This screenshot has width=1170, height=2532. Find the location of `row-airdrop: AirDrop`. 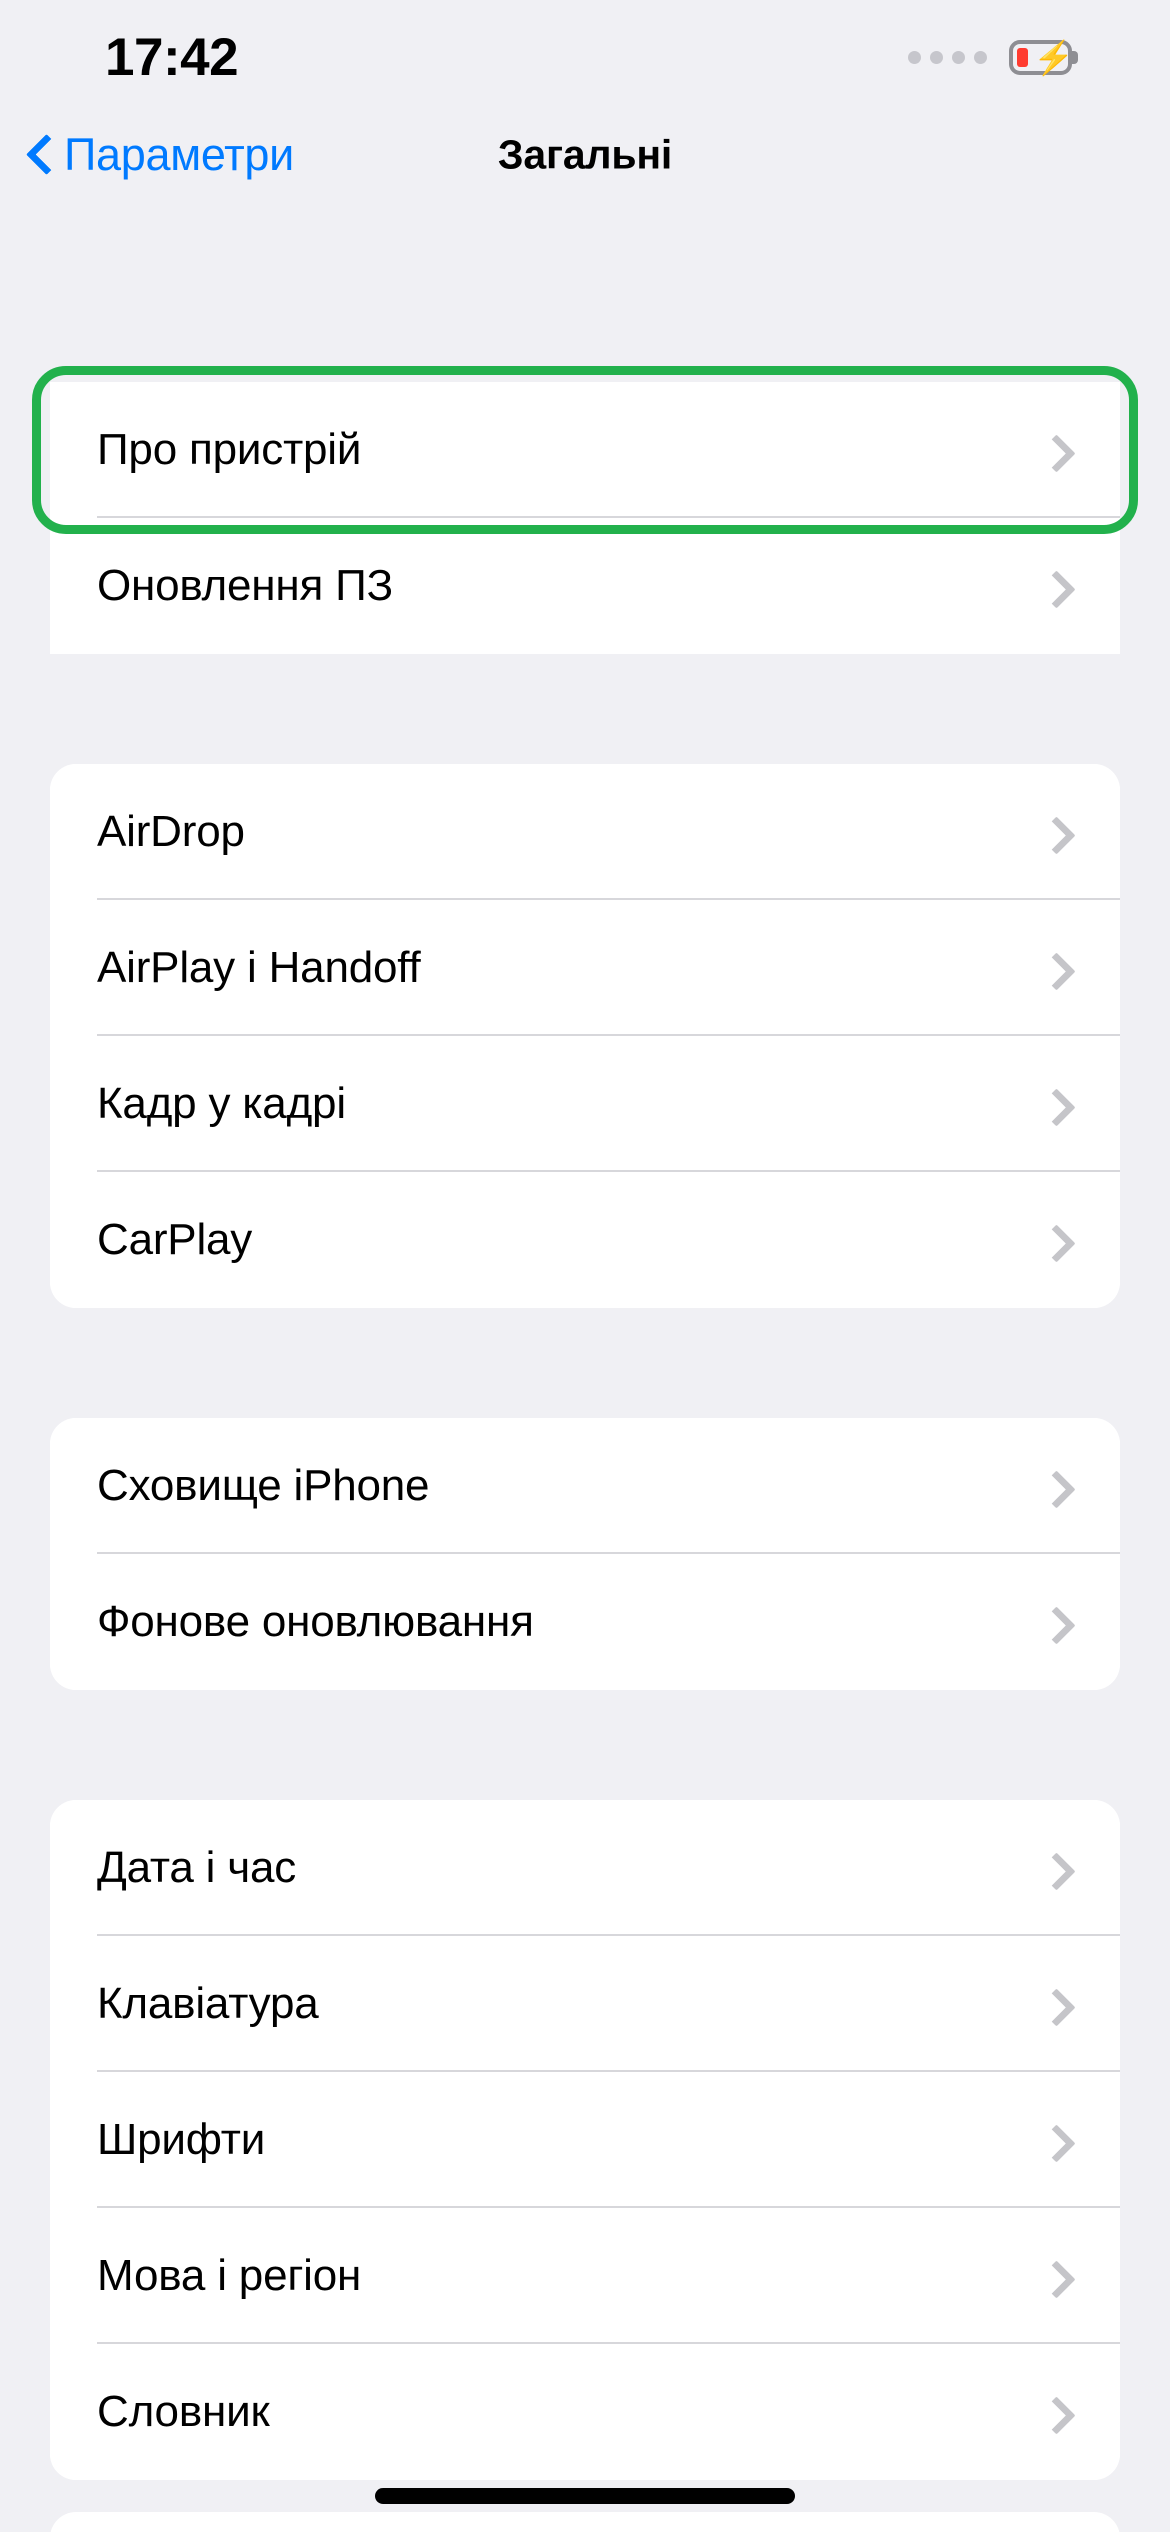

row-airdrop: AirDrop is located at coordinates (585, 832).